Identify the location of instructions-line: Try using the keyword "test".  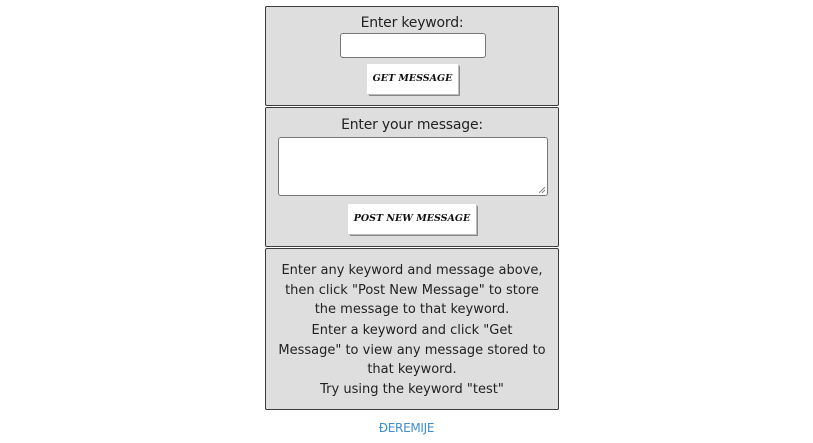
(412, 389).